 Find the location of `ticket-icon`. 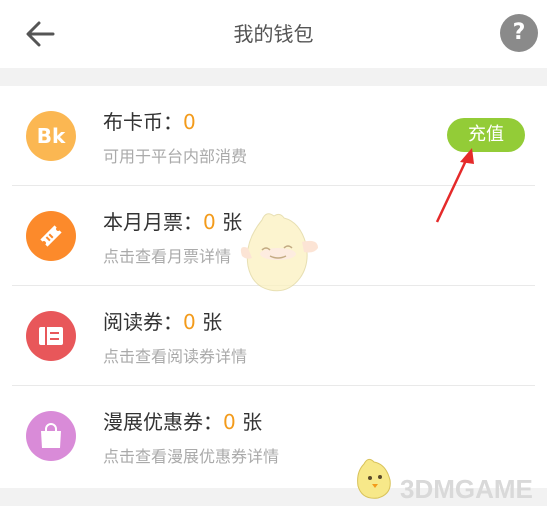

ticket-icon is located at coordinates (51, 236).